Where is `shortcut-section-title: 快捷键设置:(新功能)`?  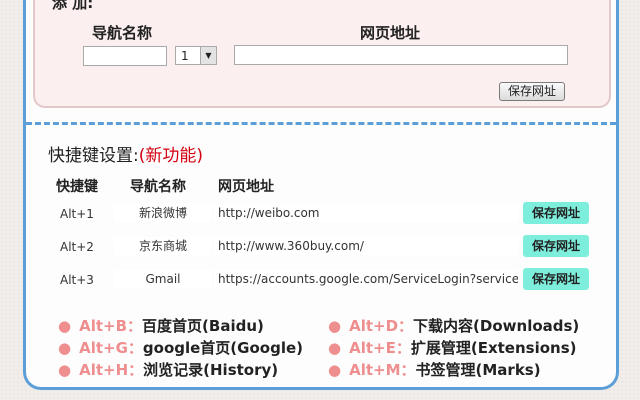
shortcut-section-title: 快捷键设置:(新功能) is located at coordinates (125, 153).